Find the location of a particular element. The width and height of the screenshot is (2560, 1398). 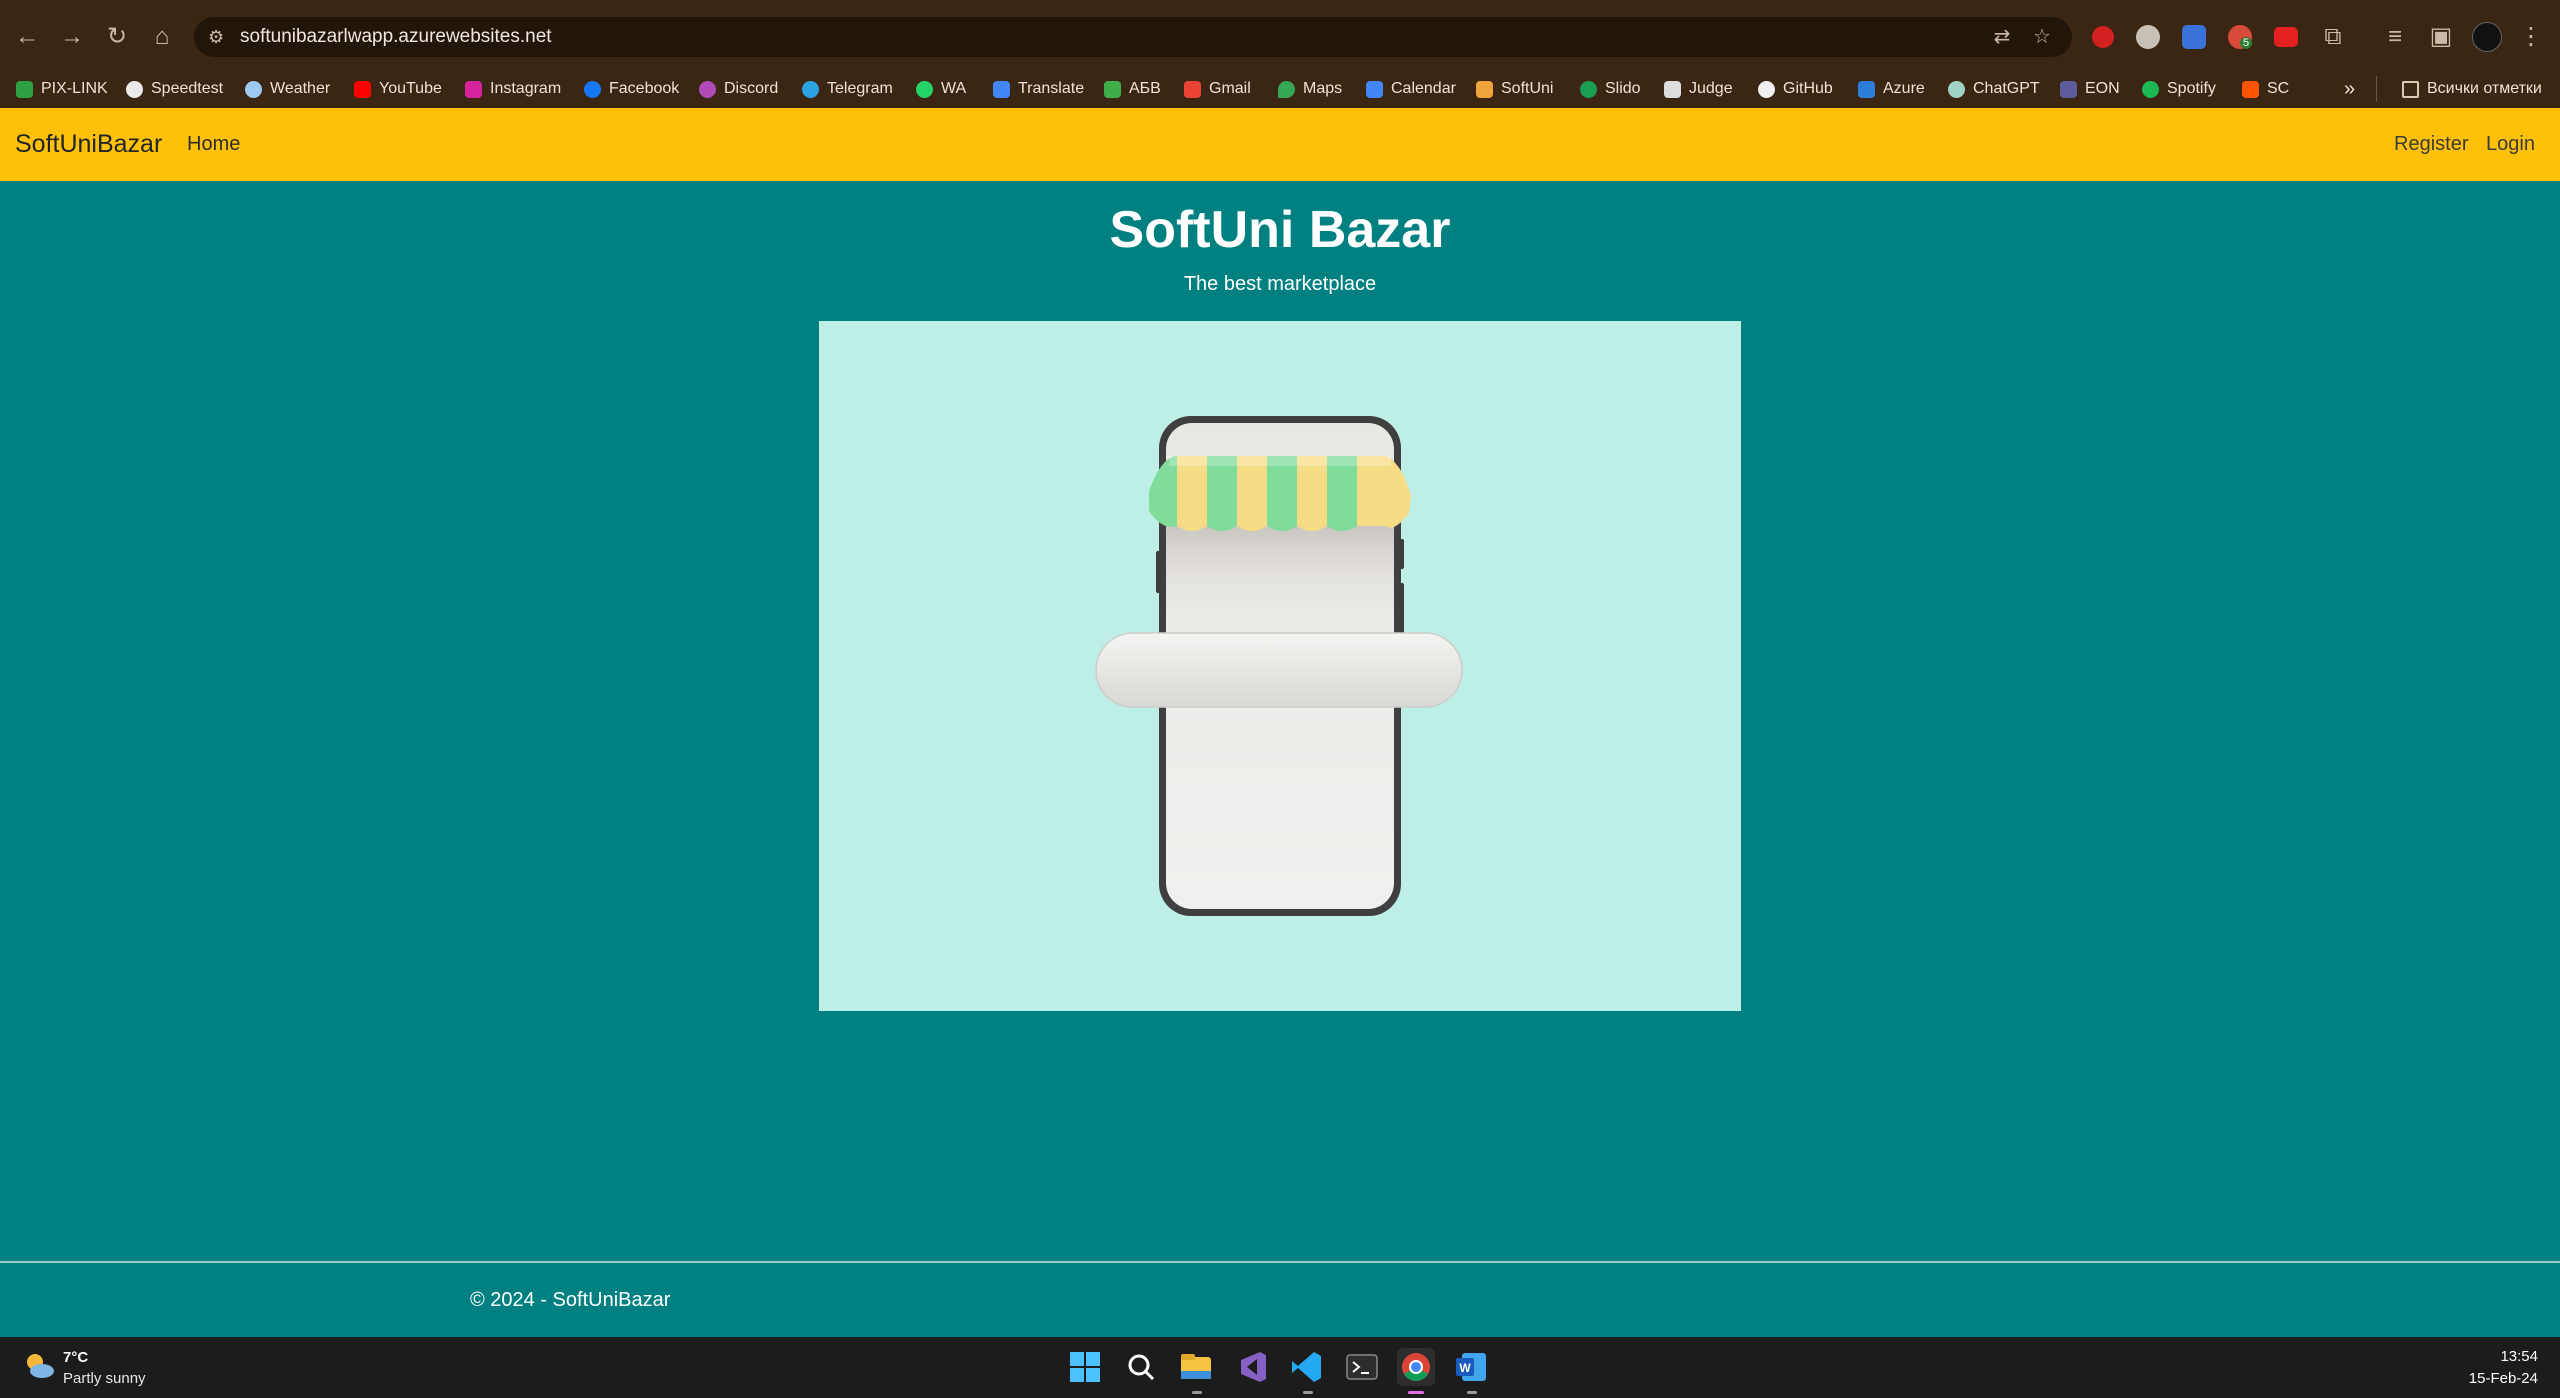

word-icon: W is located at coordinates (1471, 1367).